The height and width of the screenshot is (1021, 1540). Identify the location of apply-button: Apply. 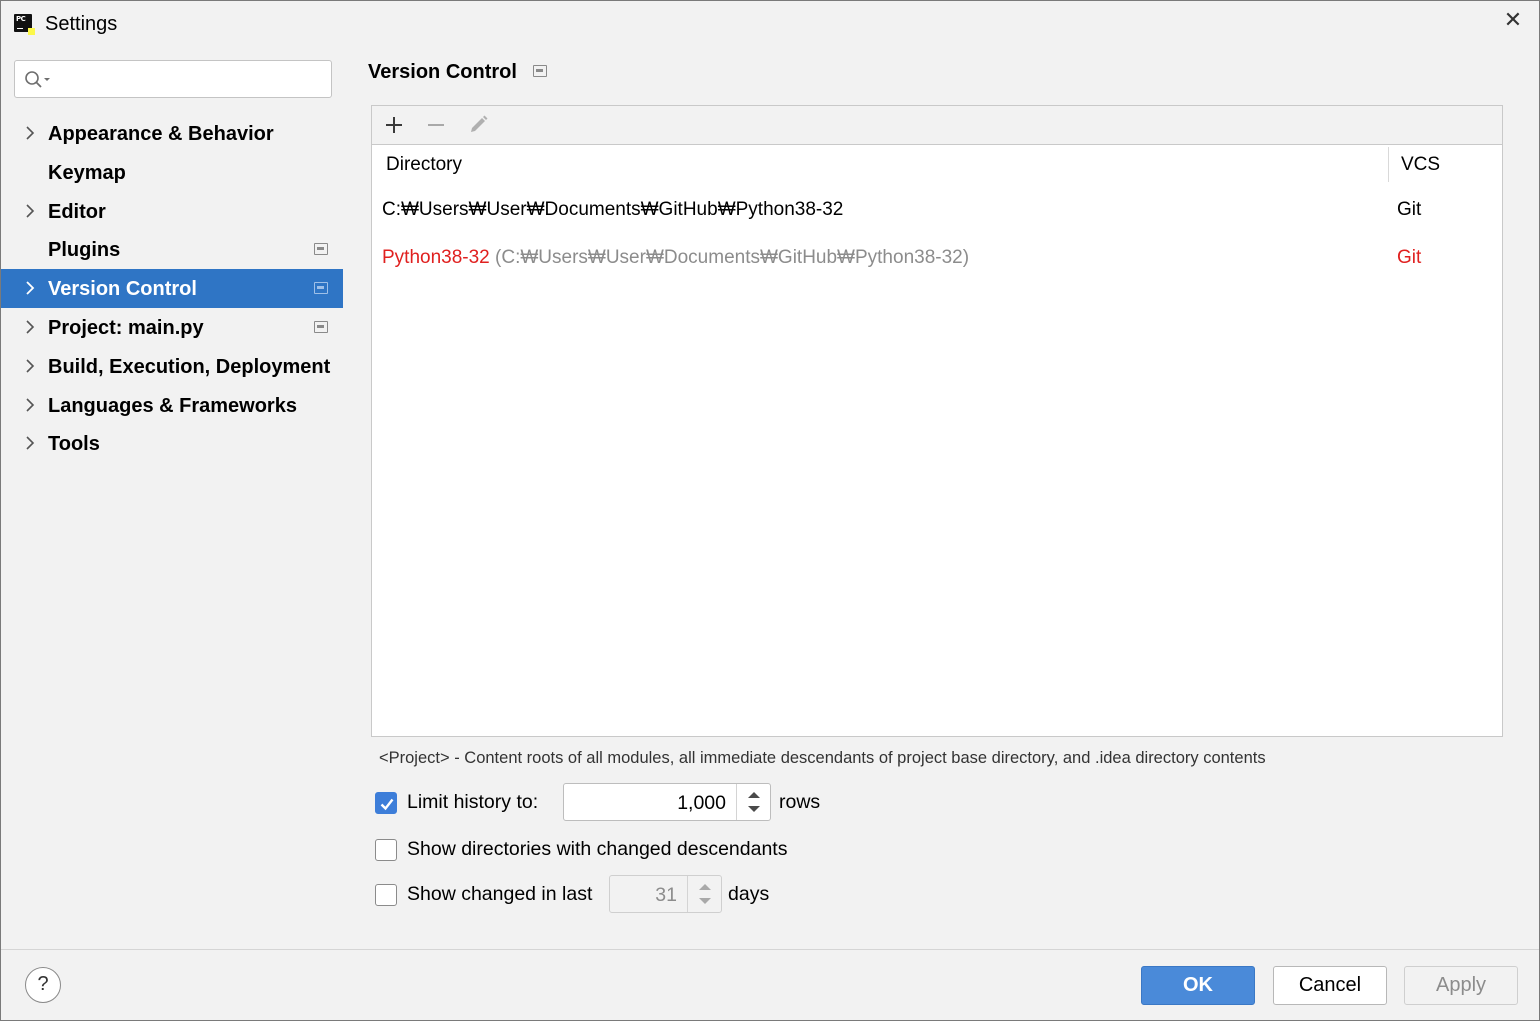
(1461, 985).